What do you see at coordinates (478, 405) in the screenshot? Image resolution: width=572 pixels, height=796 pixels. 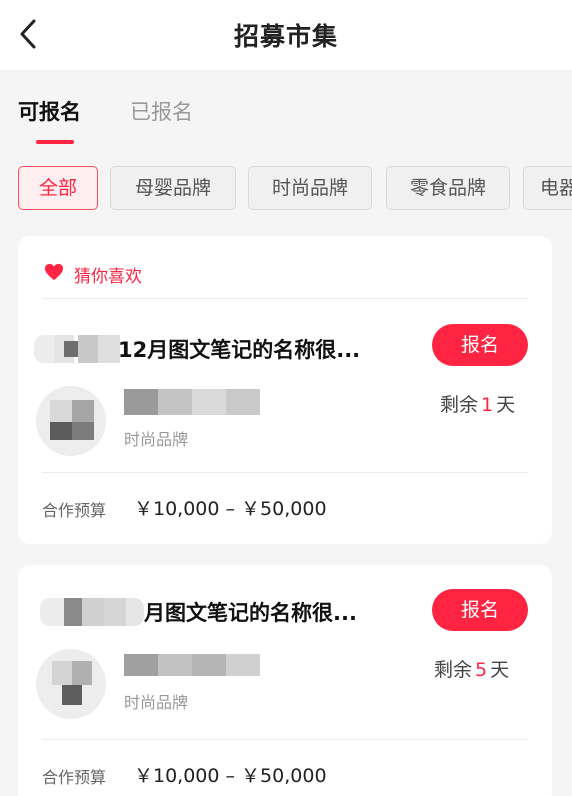 I see `days-remaining: 剩余 1 天` at bounding box center [478, 405].